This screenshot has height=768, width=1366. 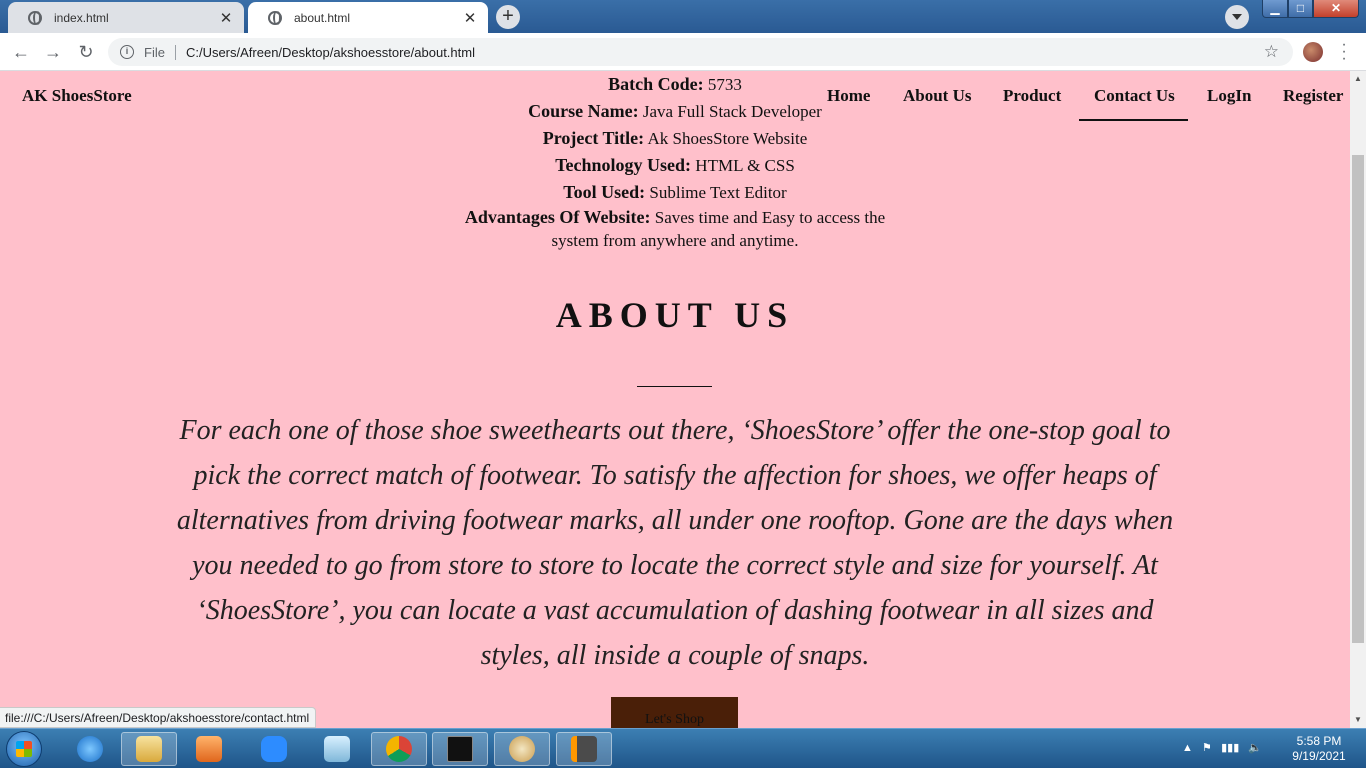 I want to click on clock-date: 9/19/2021, so click(x=1319, y=756).